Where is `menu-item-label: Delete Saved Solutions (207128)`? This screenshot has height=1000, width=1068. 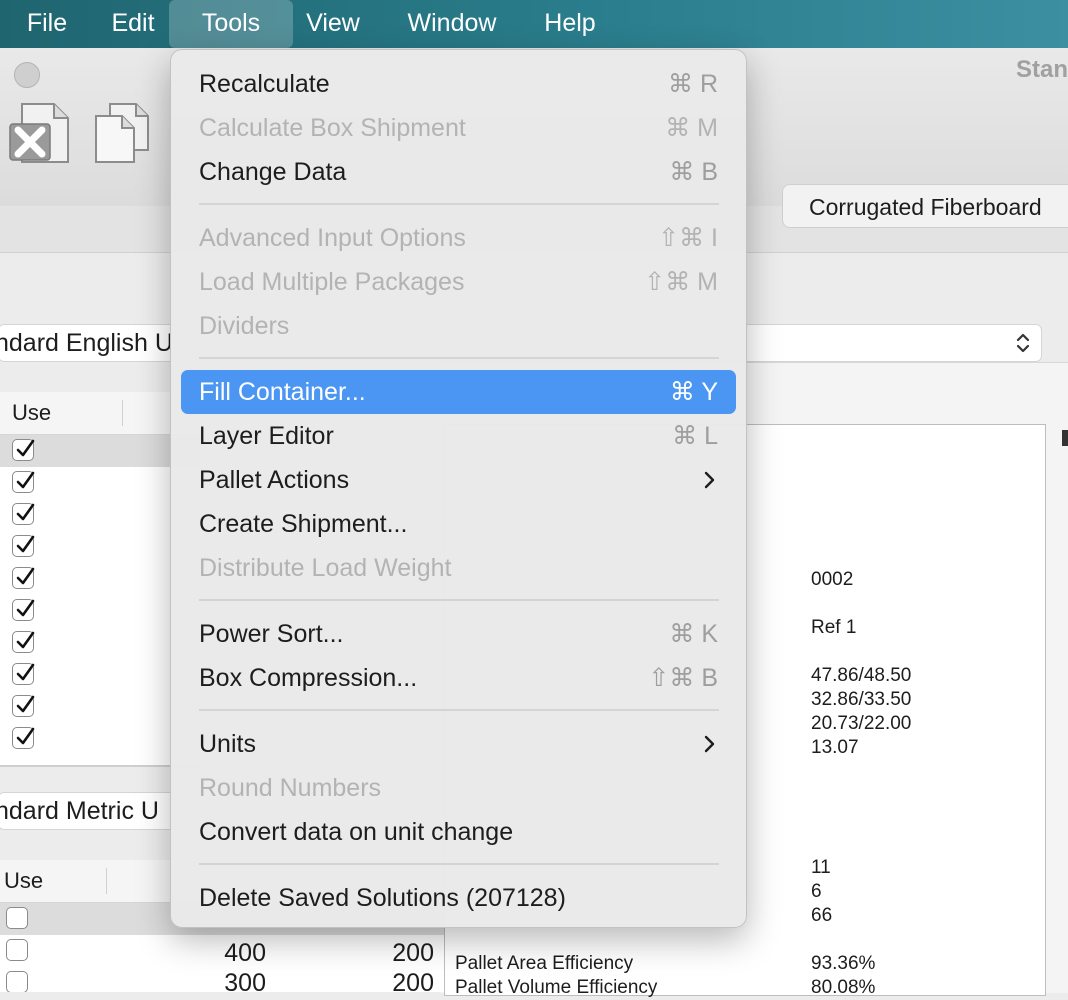 menu-item-label: Delete Saved Solutions (207128) is located at coordinates (382, 898).